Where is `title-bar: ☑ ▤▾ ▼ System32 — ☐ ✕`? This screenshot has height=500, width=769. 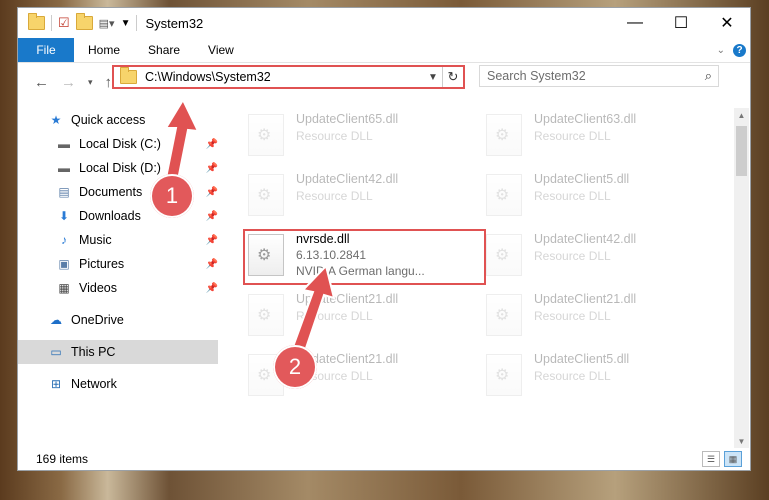
title-bar: ☑ ▤▾ ▼ System32 — ☐ ✕ is located at coordinates (384, 23).